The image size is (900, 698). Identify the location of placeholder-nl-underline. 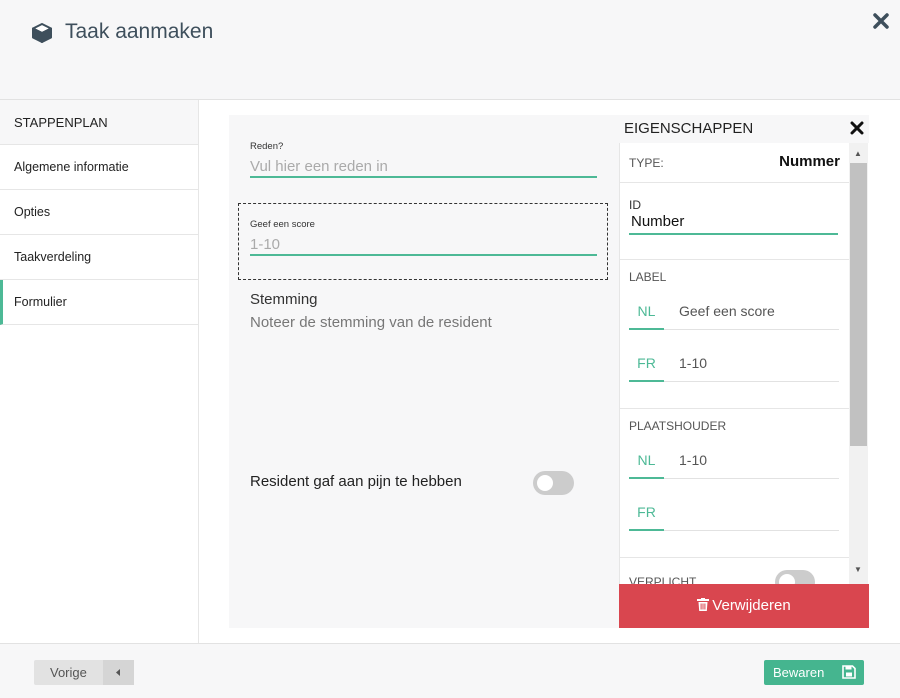
(751, 478).